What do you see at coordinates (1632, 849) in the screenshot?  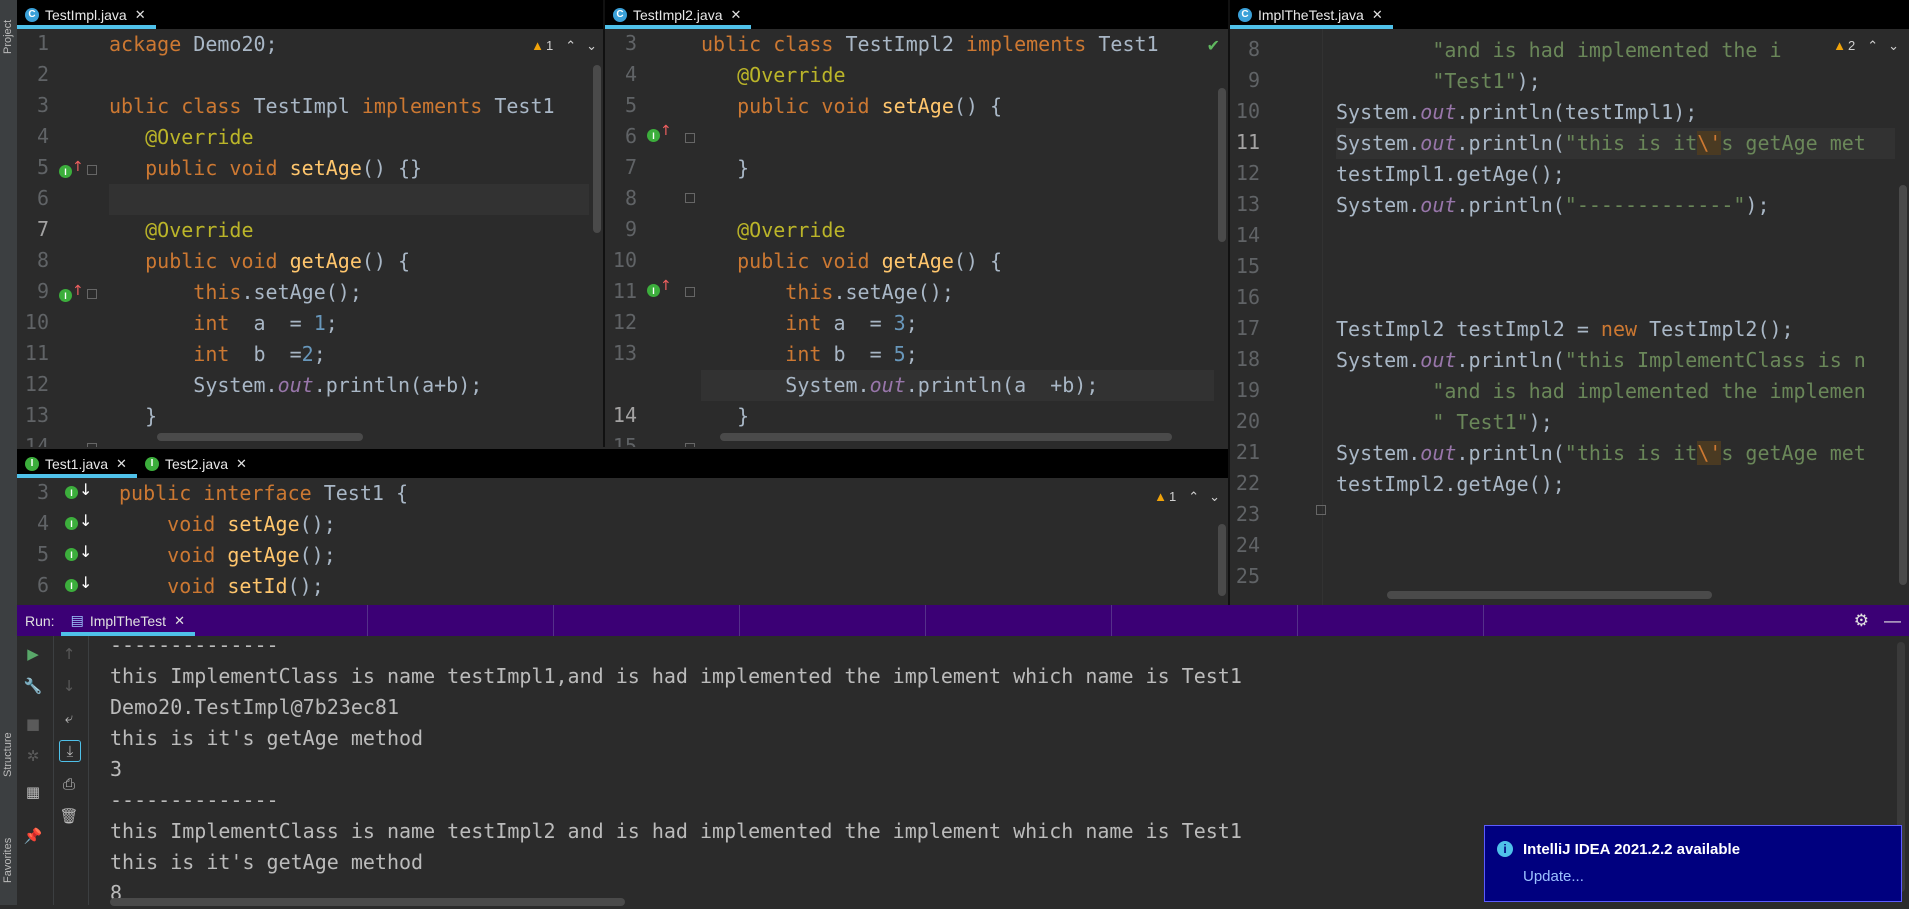 I see `notification-title: IntelliJ IDEA 2021.2.2 available` at bounding box center [1632, 849].